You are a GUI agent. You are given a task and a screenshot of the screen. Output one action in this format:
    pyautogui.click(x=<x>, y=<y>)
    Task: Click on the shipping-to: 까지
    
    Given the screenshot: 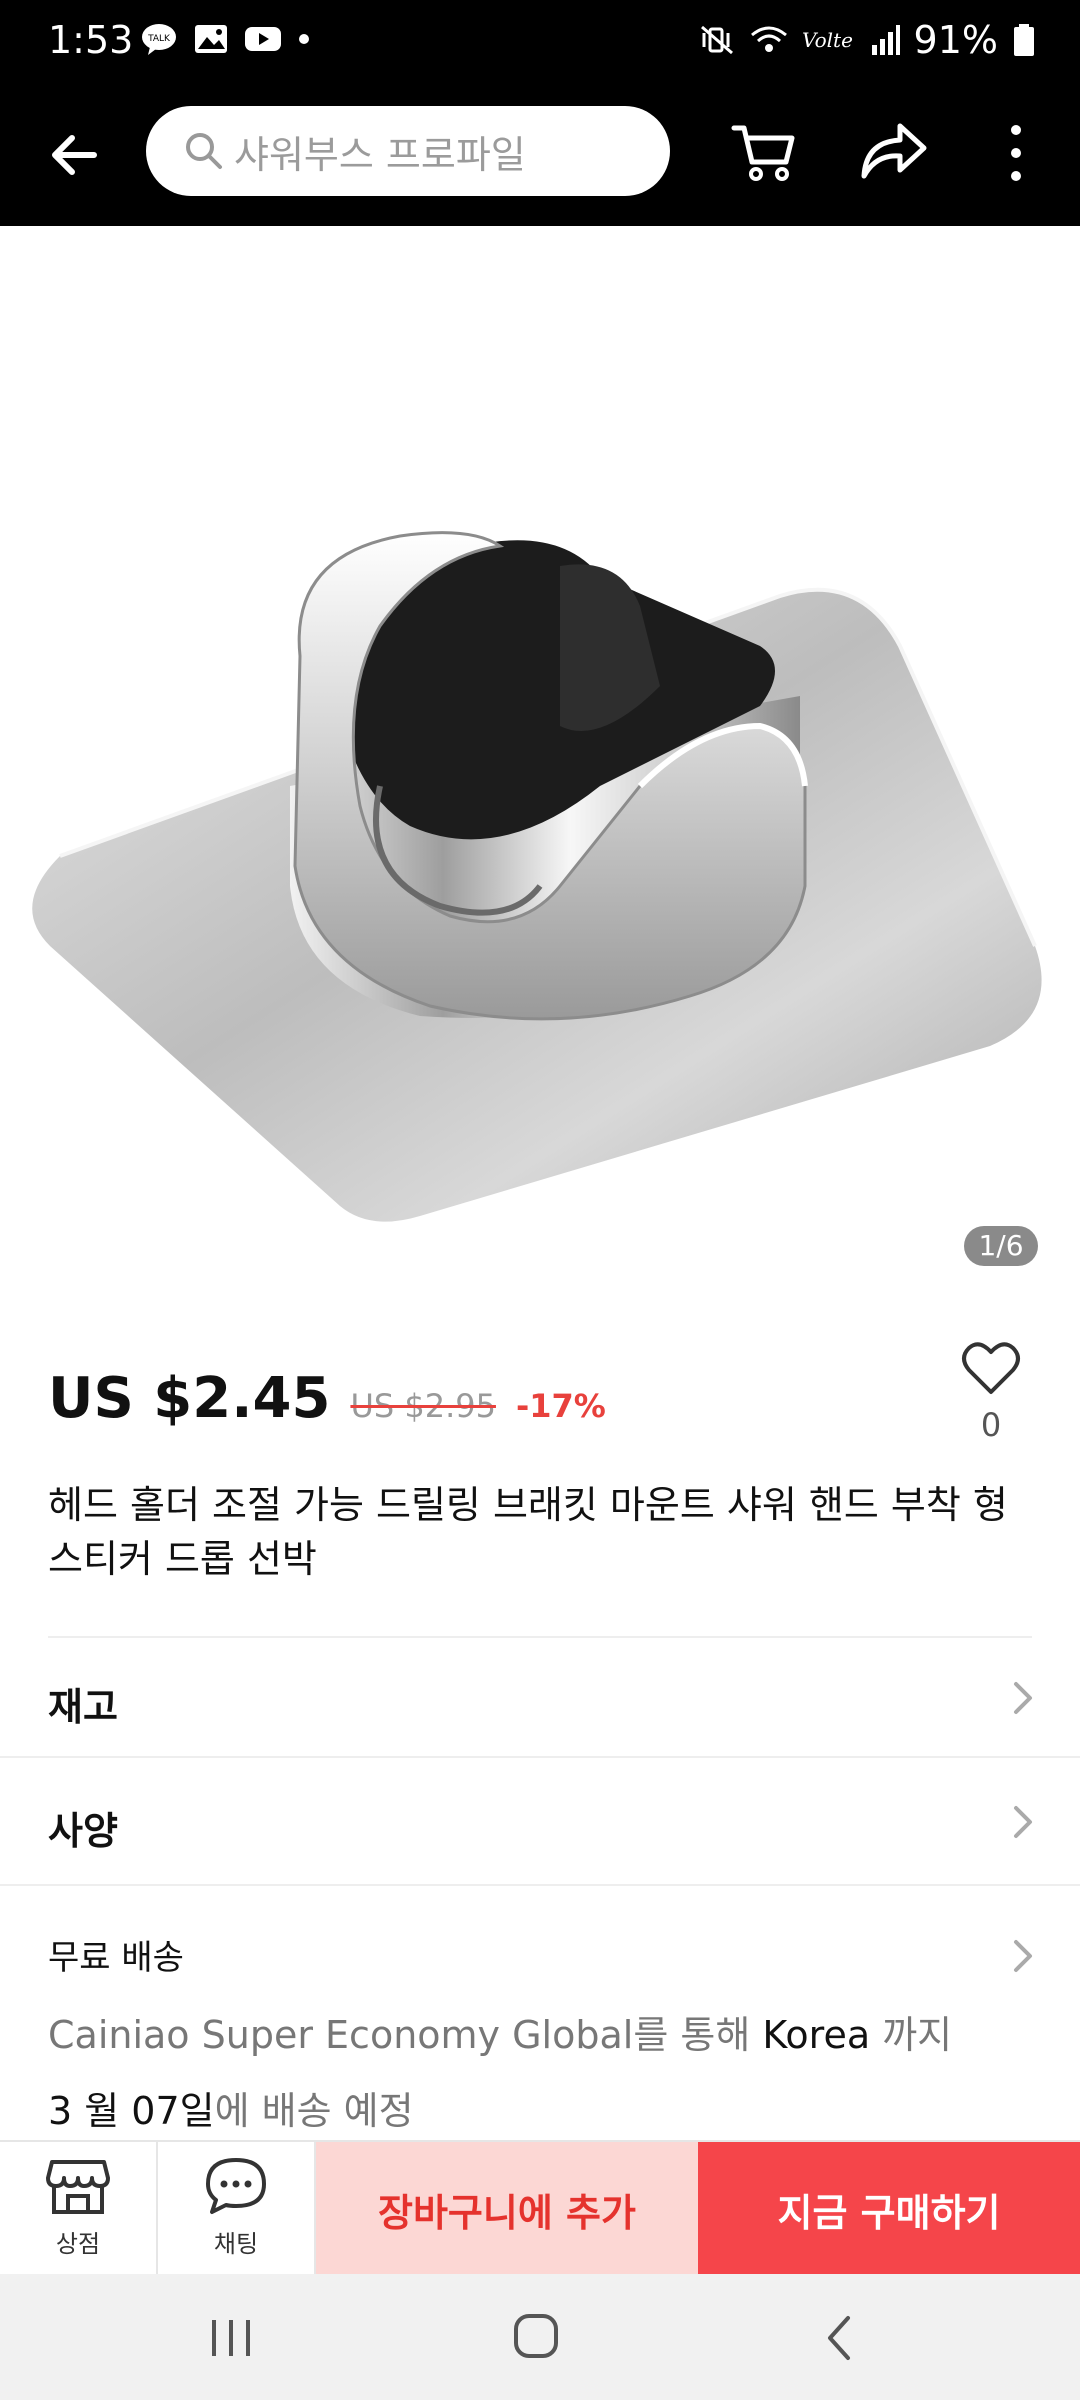 What is the action you would take?
    pyautogui.click(x=911, y=2035)
    